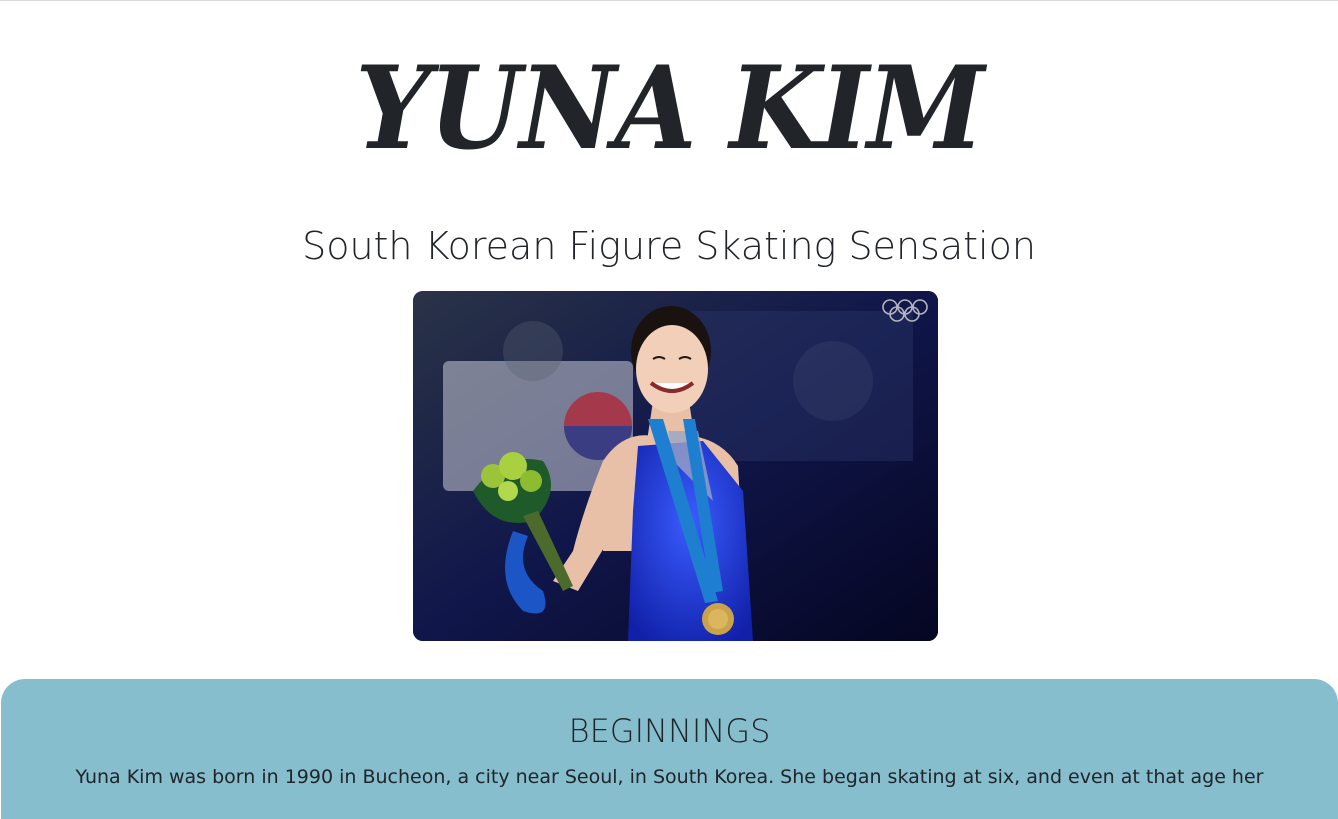  Describe the element at coordinates (669, 246) in the screenshot. I see `page-subtitle: South Korean Figure Skating Sensation` at that location.